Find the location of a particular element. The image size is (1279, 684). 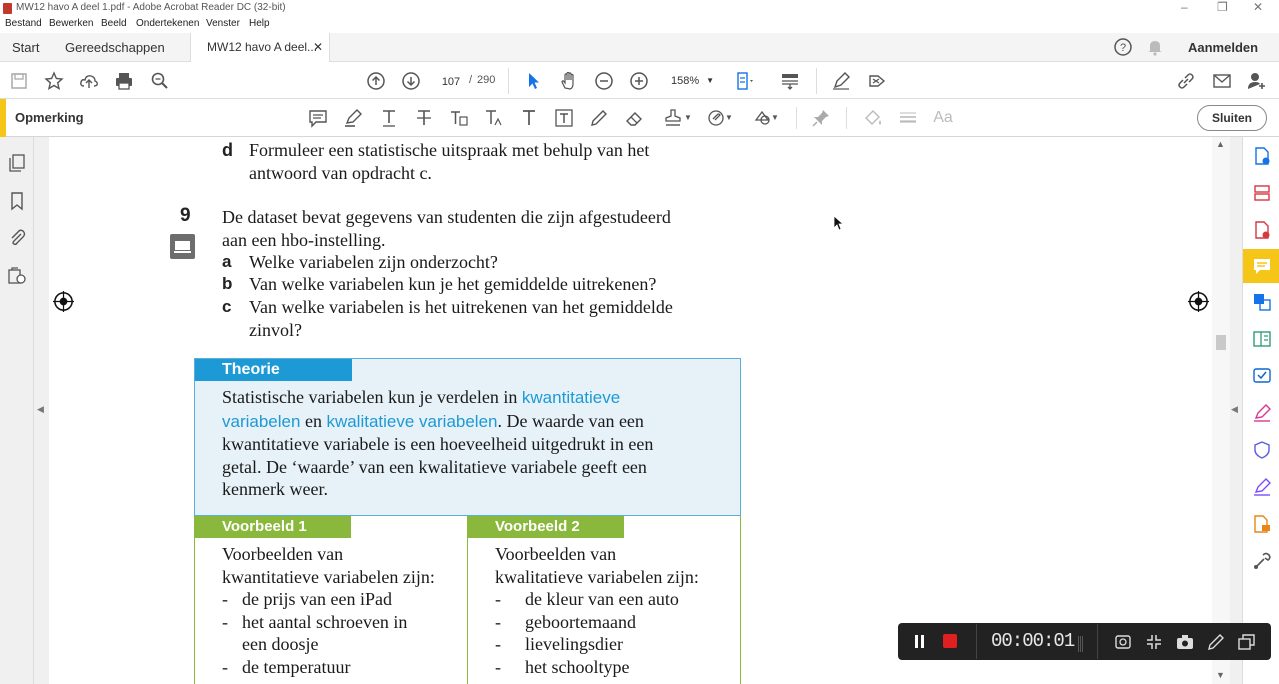

minimize-icon: – is located at coordinates (1184, 7).